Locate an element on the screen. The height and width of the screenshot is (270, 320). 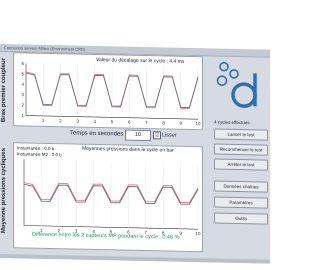
time-label: Temps en secondes is located at coordinates (97, 134).